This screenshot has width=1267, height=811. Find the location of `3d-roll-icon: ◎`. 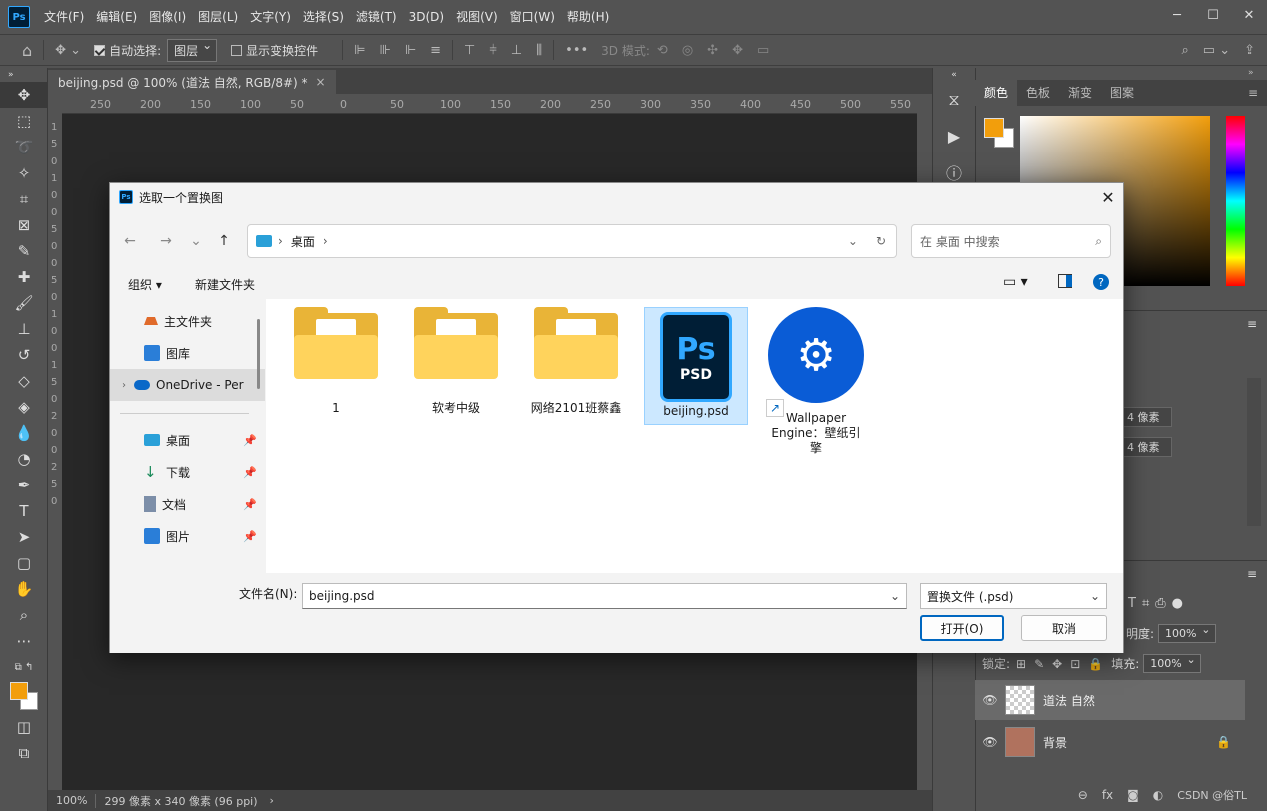

3d-roll-icon: ◎ is located at coordinates (687, 50).